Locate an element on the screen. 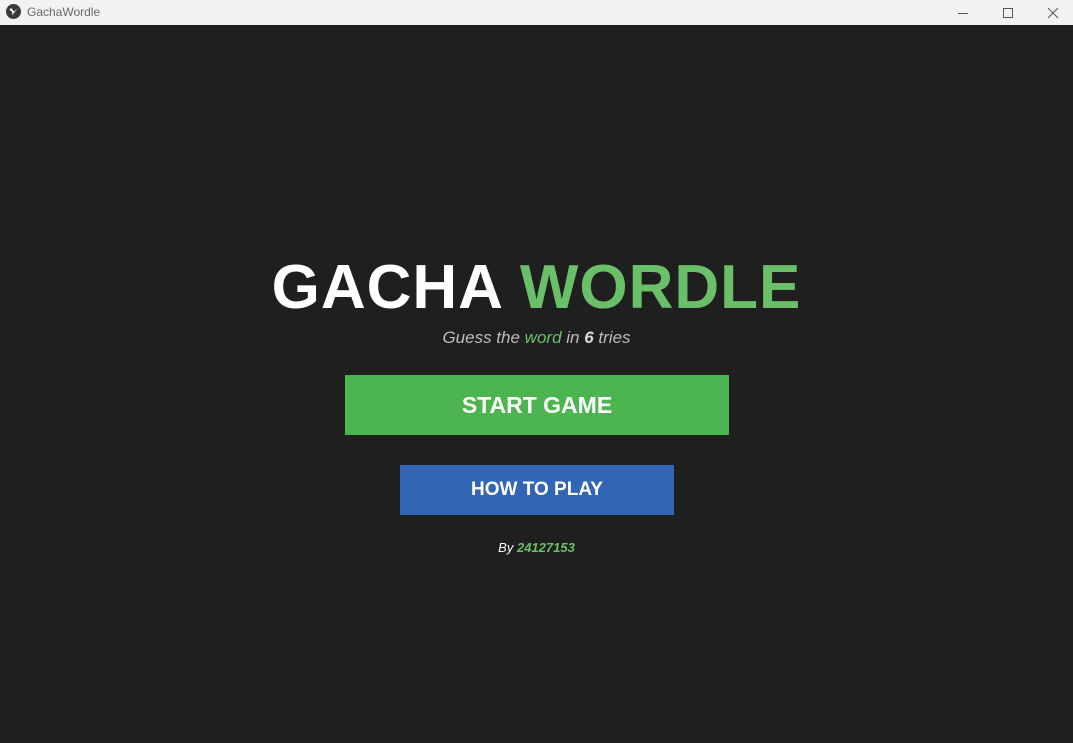 The image size is (1073, 743). subtitle-post: tries is located at coordinates (612, 337).